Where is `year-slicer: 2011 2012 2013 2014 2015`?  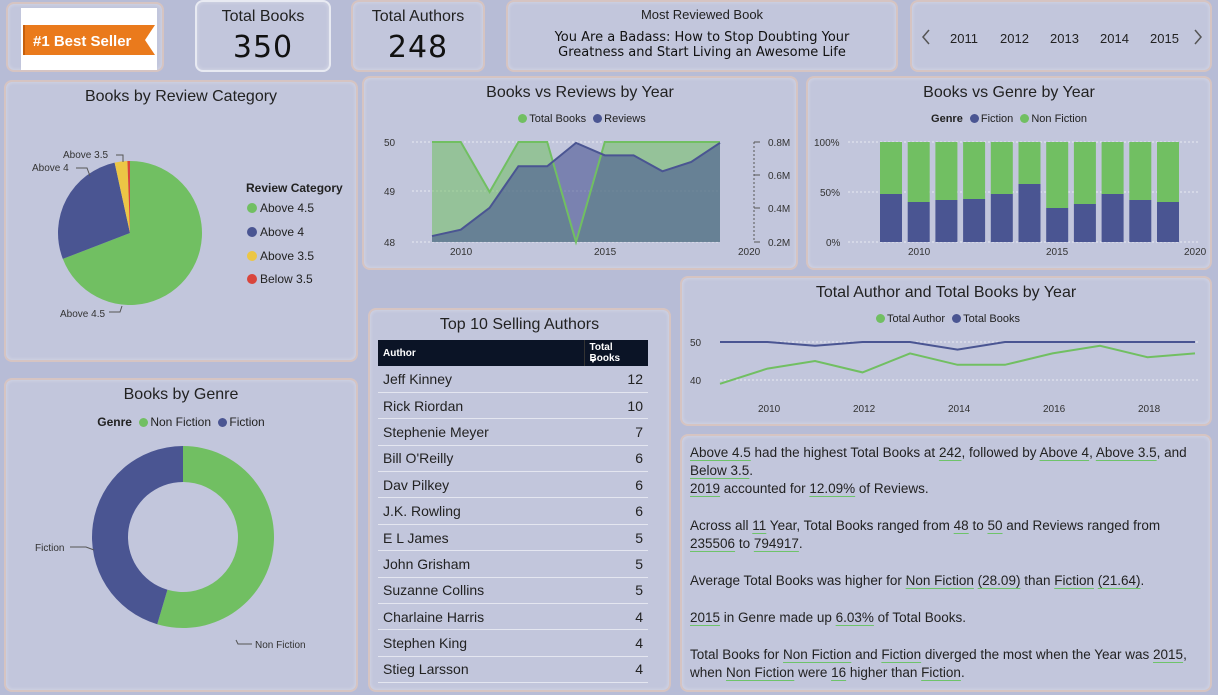
year-slicer: 2011 2012 2013 2014 2015 is located at coordinates (1061, 36).